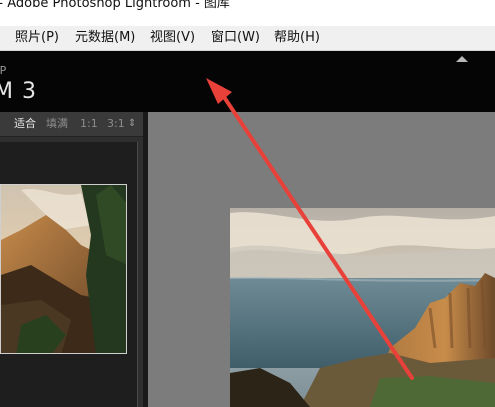 Image resolution: width=495 pixels, height=407 pixels. I want to click on zoom-1to1-option: 1:1, so click(89, 124).